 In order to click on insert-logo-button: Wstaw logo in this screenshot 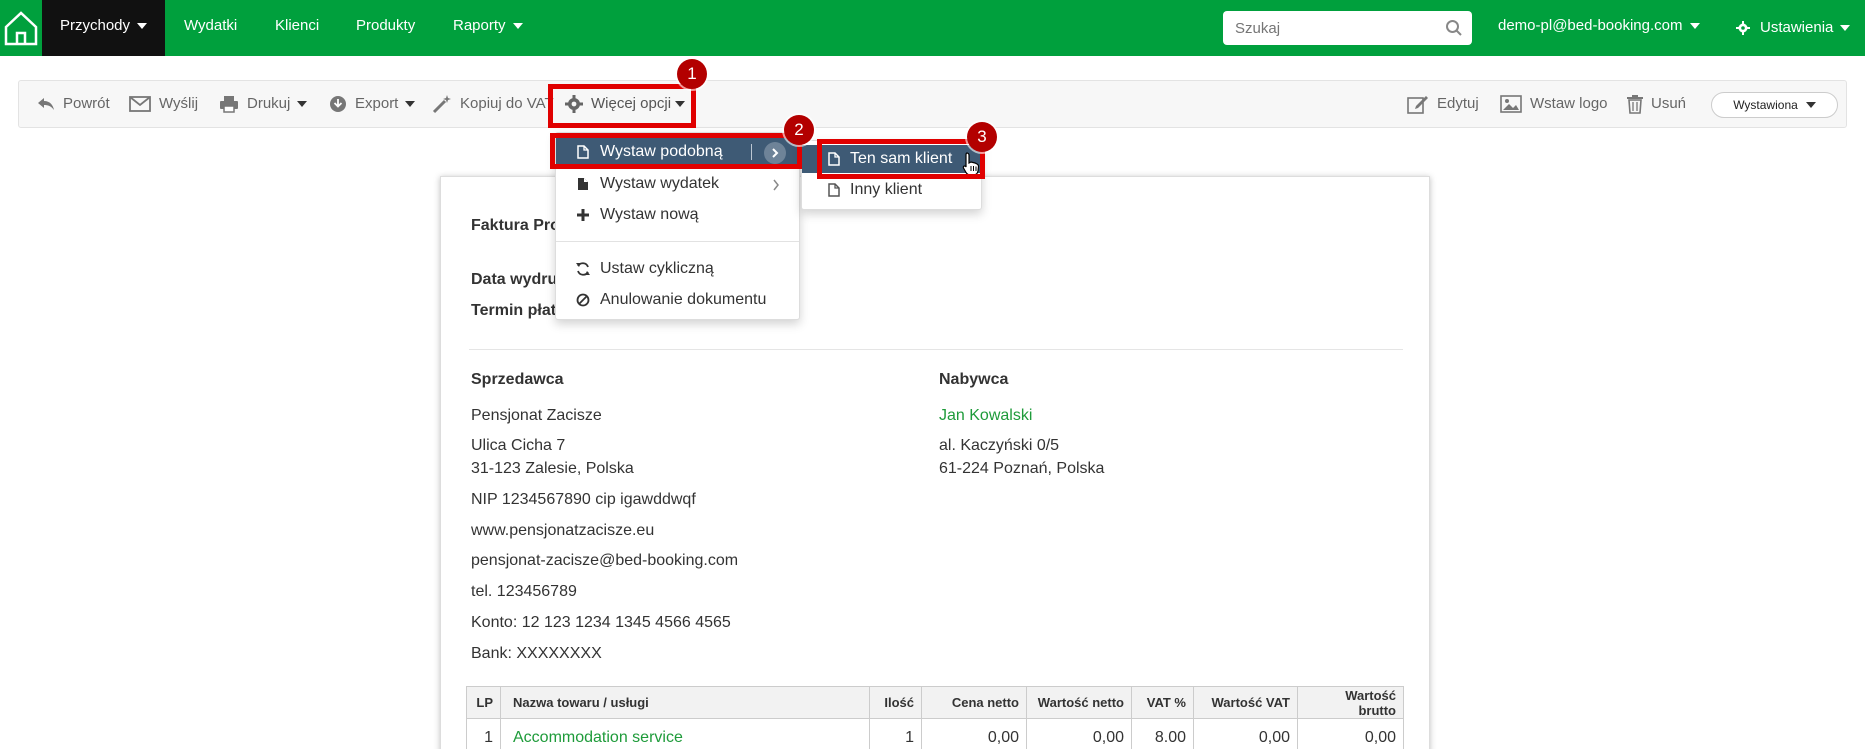, I will do `click(1554, 104)`.